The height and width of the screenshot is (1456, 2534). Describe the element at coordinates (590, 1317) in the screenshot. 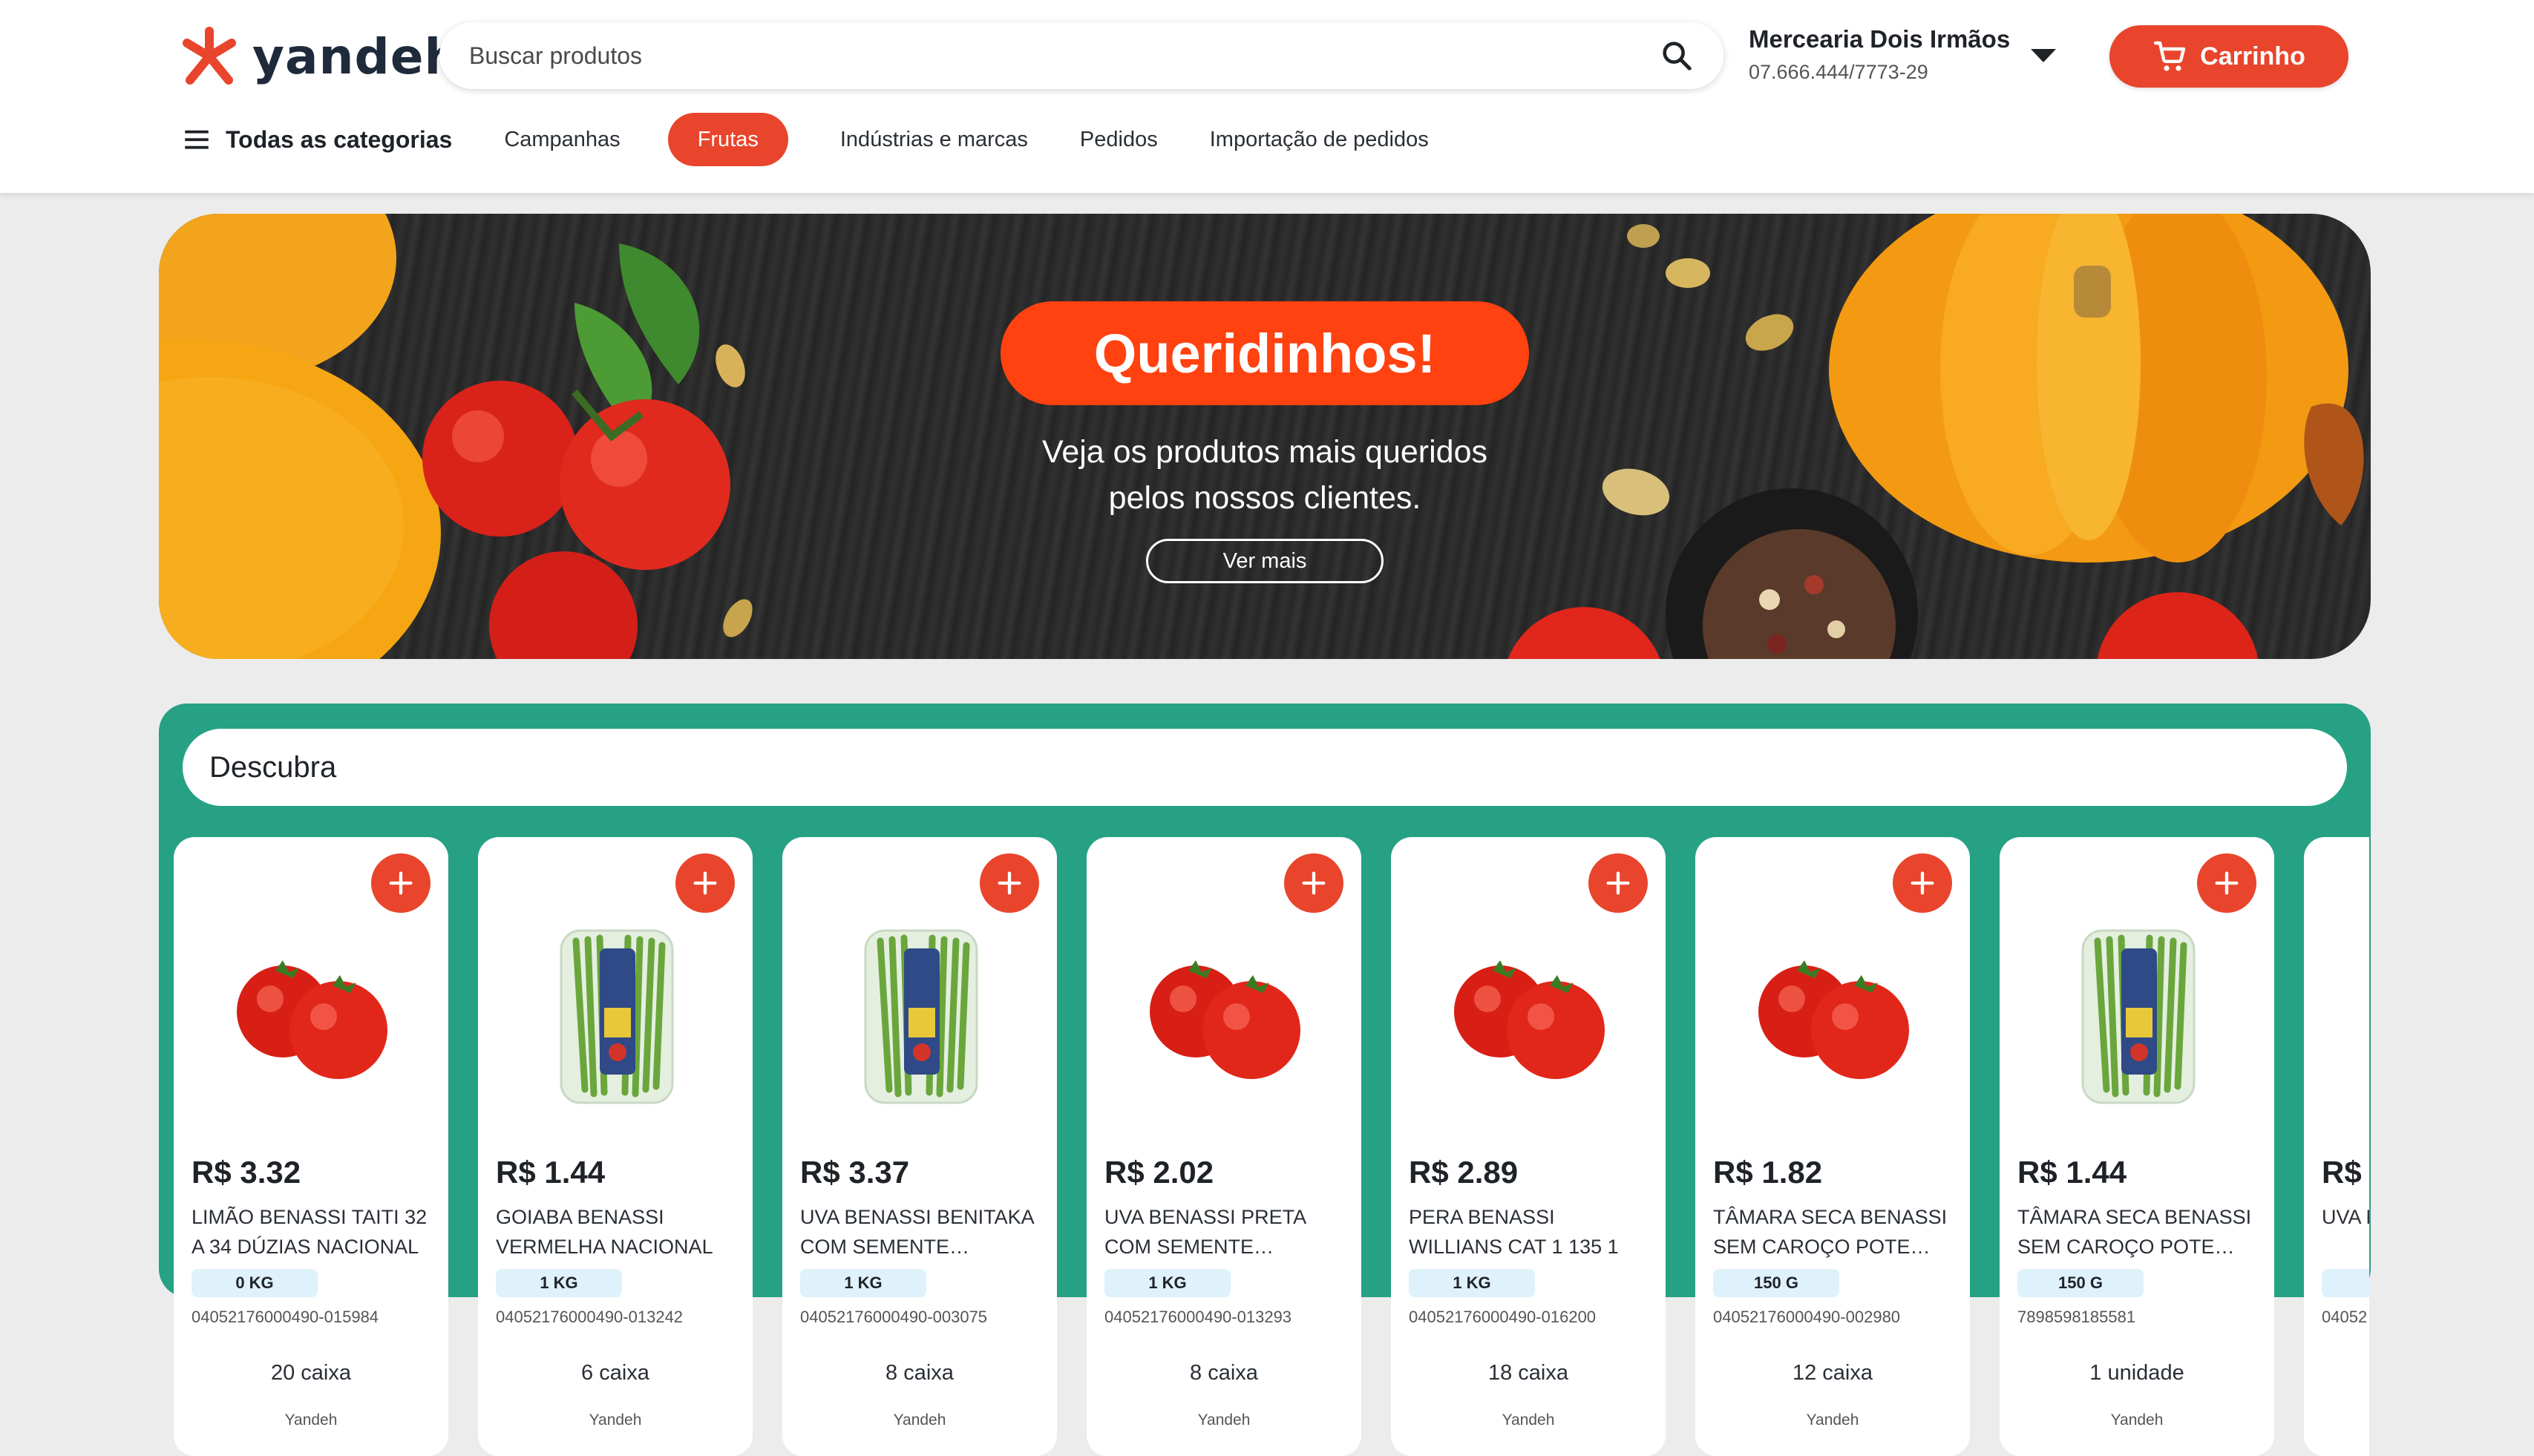

I see `product-ean: 04052176000490-013242` at that location.